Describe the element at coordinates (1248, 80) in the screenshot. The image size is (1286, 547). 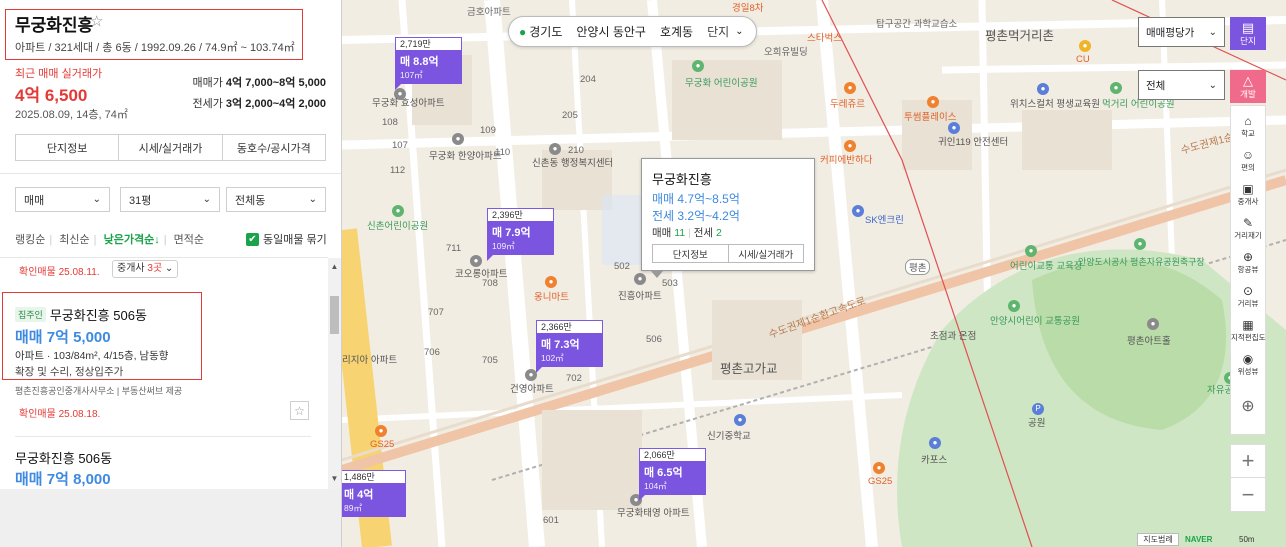
I see `warning-triangle-icon: △` at that location.